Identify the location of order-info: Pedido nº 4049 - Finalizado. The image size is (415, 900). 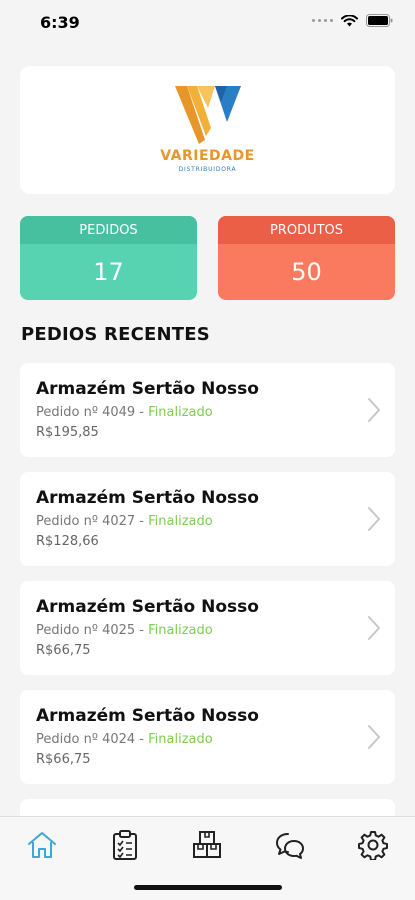
(124, 412).